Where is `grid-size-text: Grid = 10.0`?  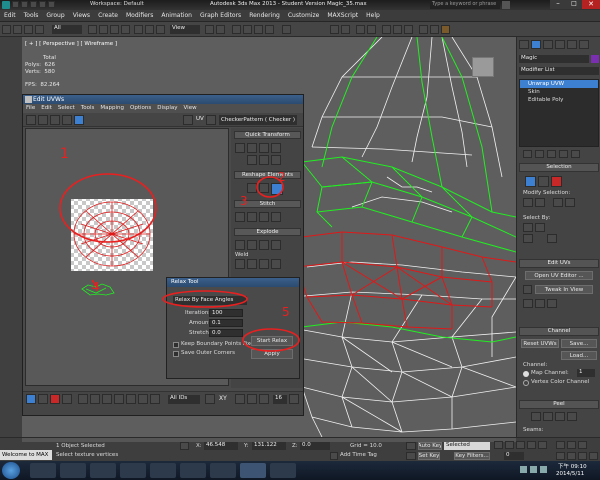
grid-size-text: Grid = 10.0 is located at coordinates (366, 446).